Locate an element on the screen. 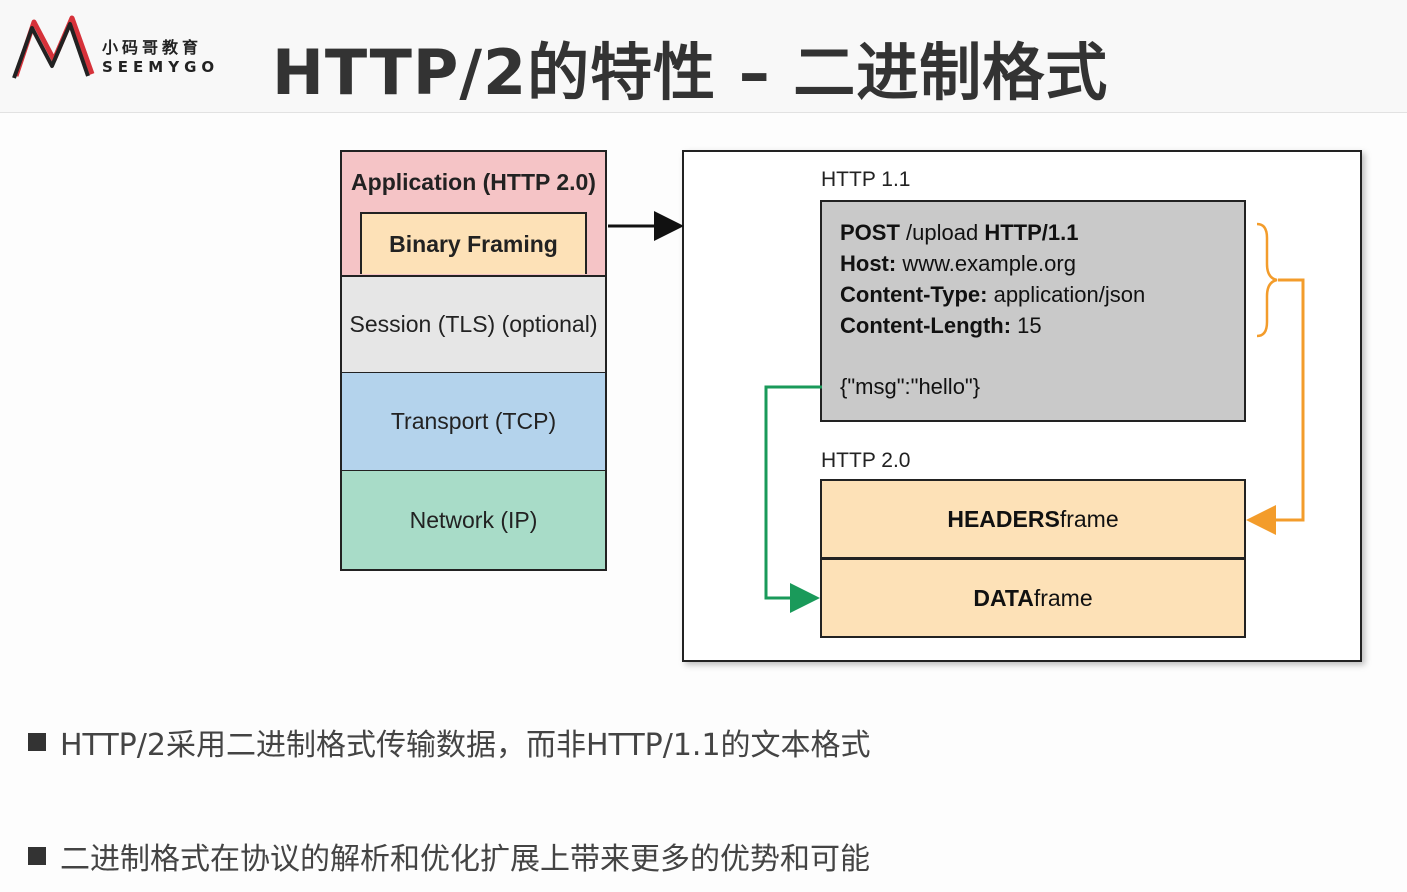 Image resolution: width=1407 pixels, height=892 pixels. logo-text-cn: 小码哥教育 is located at coordinates (152, 47).